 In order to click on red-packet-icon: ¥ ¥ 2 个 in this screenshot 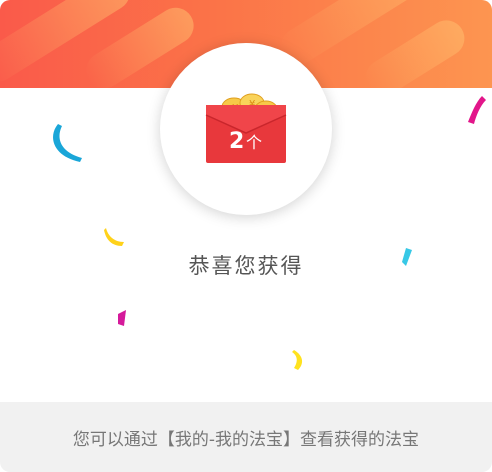, I will do `click(246, 128)`.